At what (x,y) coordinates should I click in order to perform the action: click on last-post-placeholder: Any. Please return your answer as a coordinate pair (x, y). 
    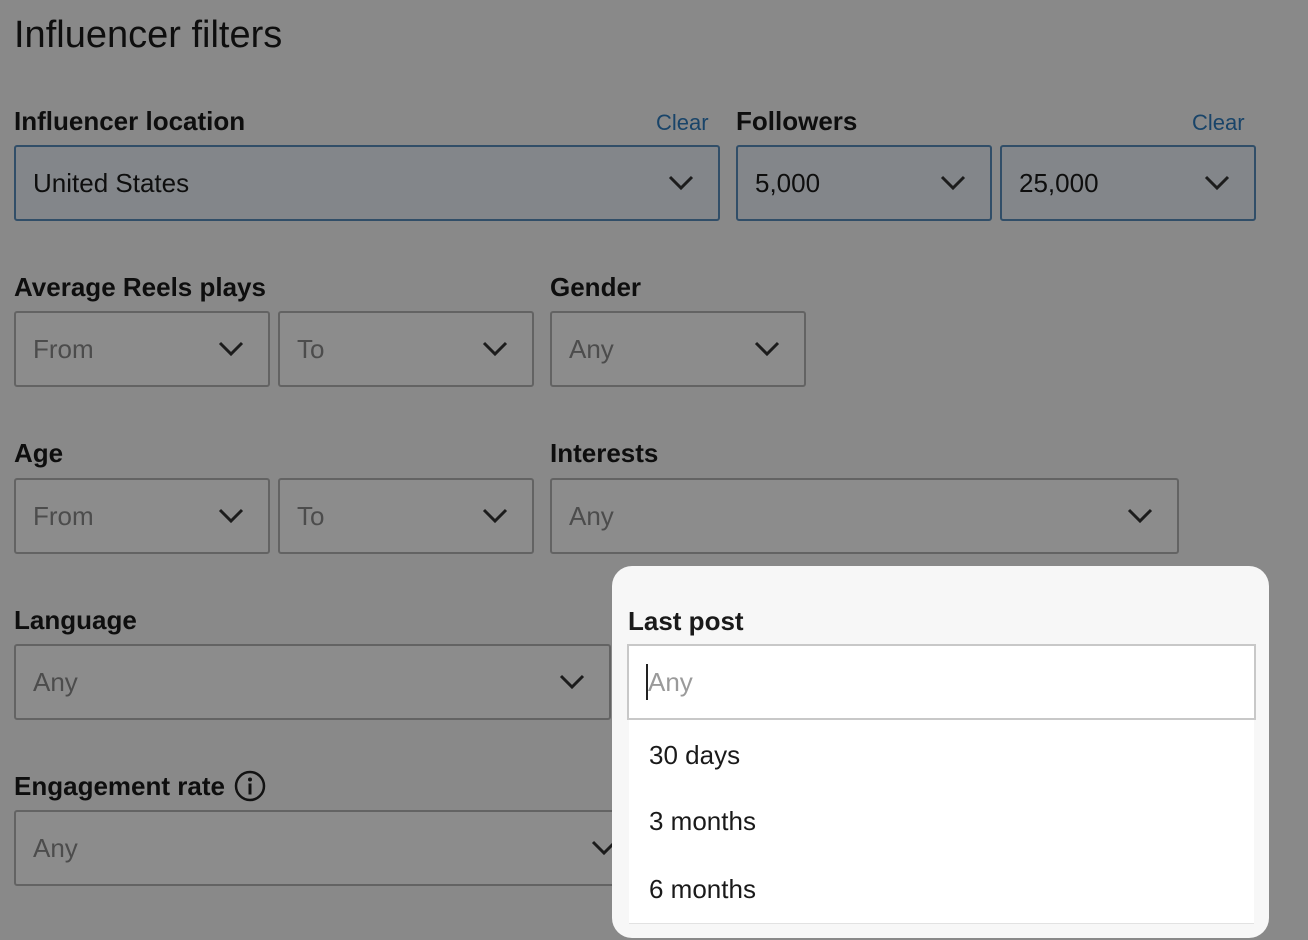
    Looking at the image, I should click on (670, 681).